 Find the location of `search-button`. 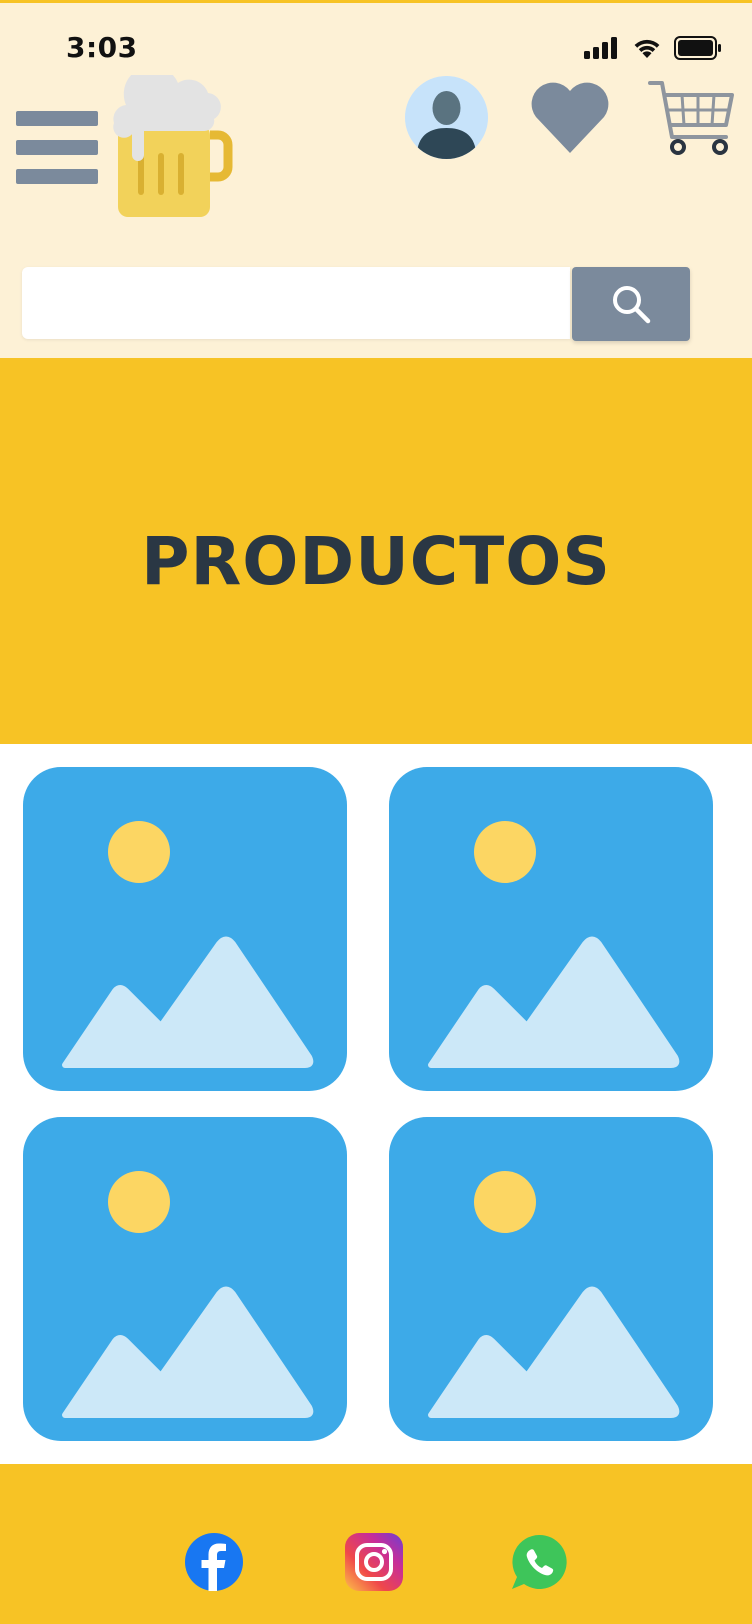

search-button is located at coordinates (631, 304).